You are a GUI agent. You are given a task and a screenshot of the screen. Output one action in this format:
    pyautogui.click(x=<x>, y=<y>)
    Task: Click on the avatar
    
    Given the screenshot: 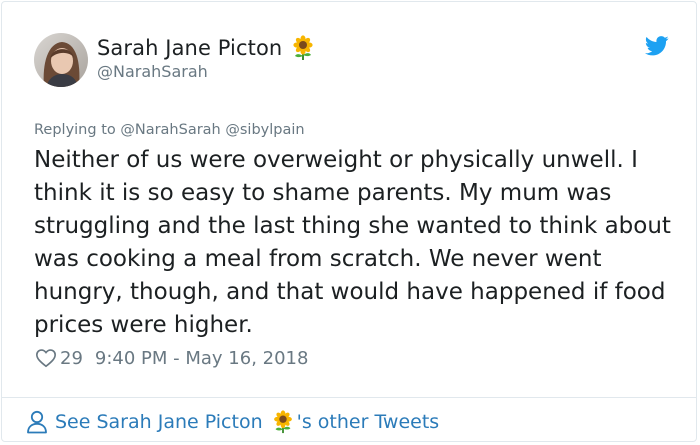 What is the action you would take?
    pyautogui.click(x=61, y=60)
    